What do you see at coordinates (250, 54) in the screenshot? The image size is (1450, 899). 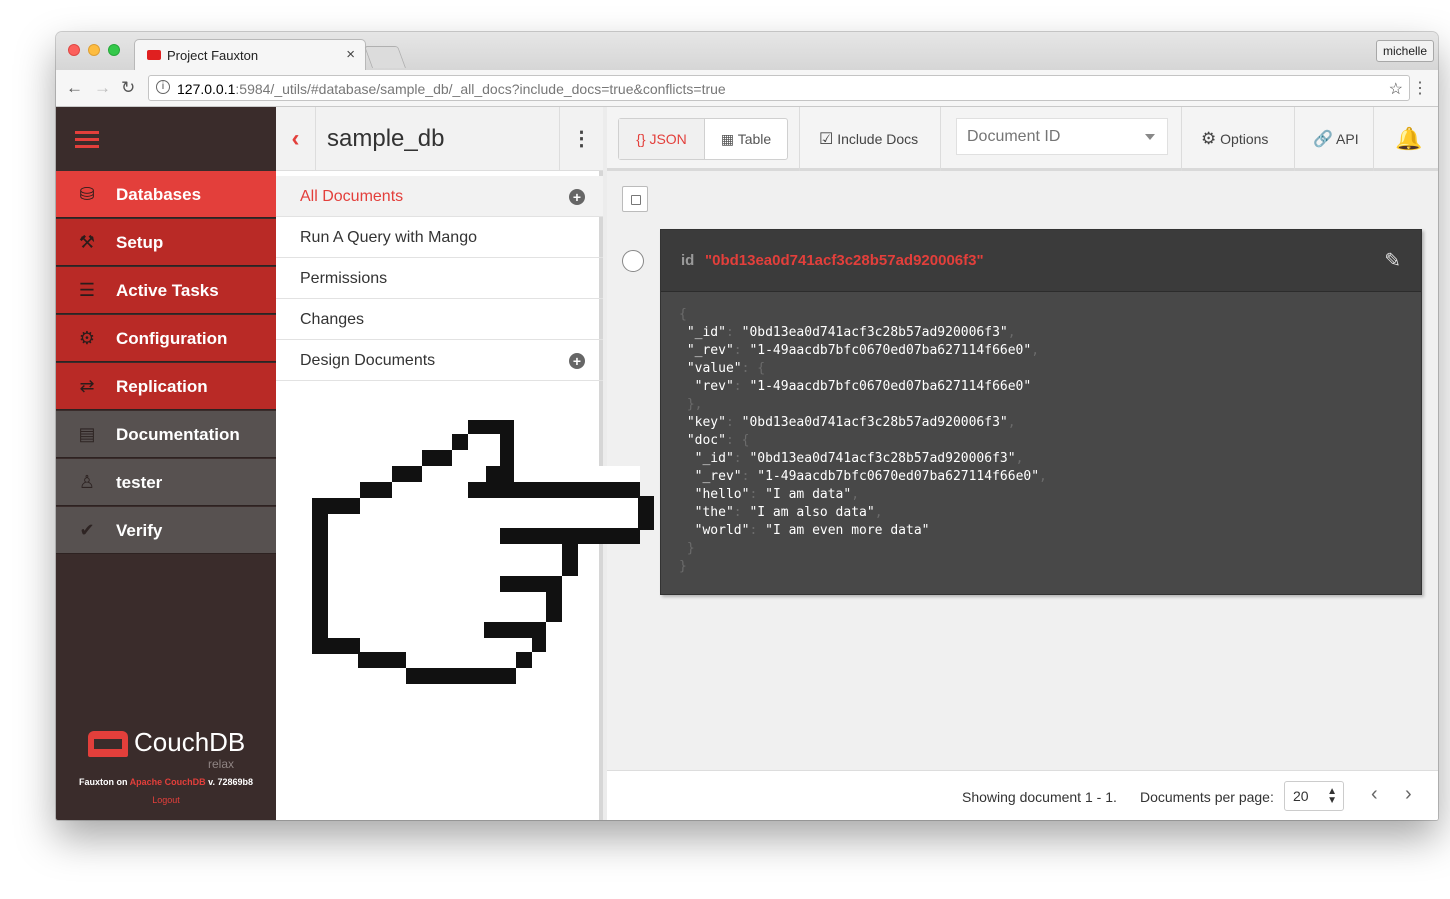 I see `browser-tab: Project Fauxton ×` at bounding box center [250, 54].